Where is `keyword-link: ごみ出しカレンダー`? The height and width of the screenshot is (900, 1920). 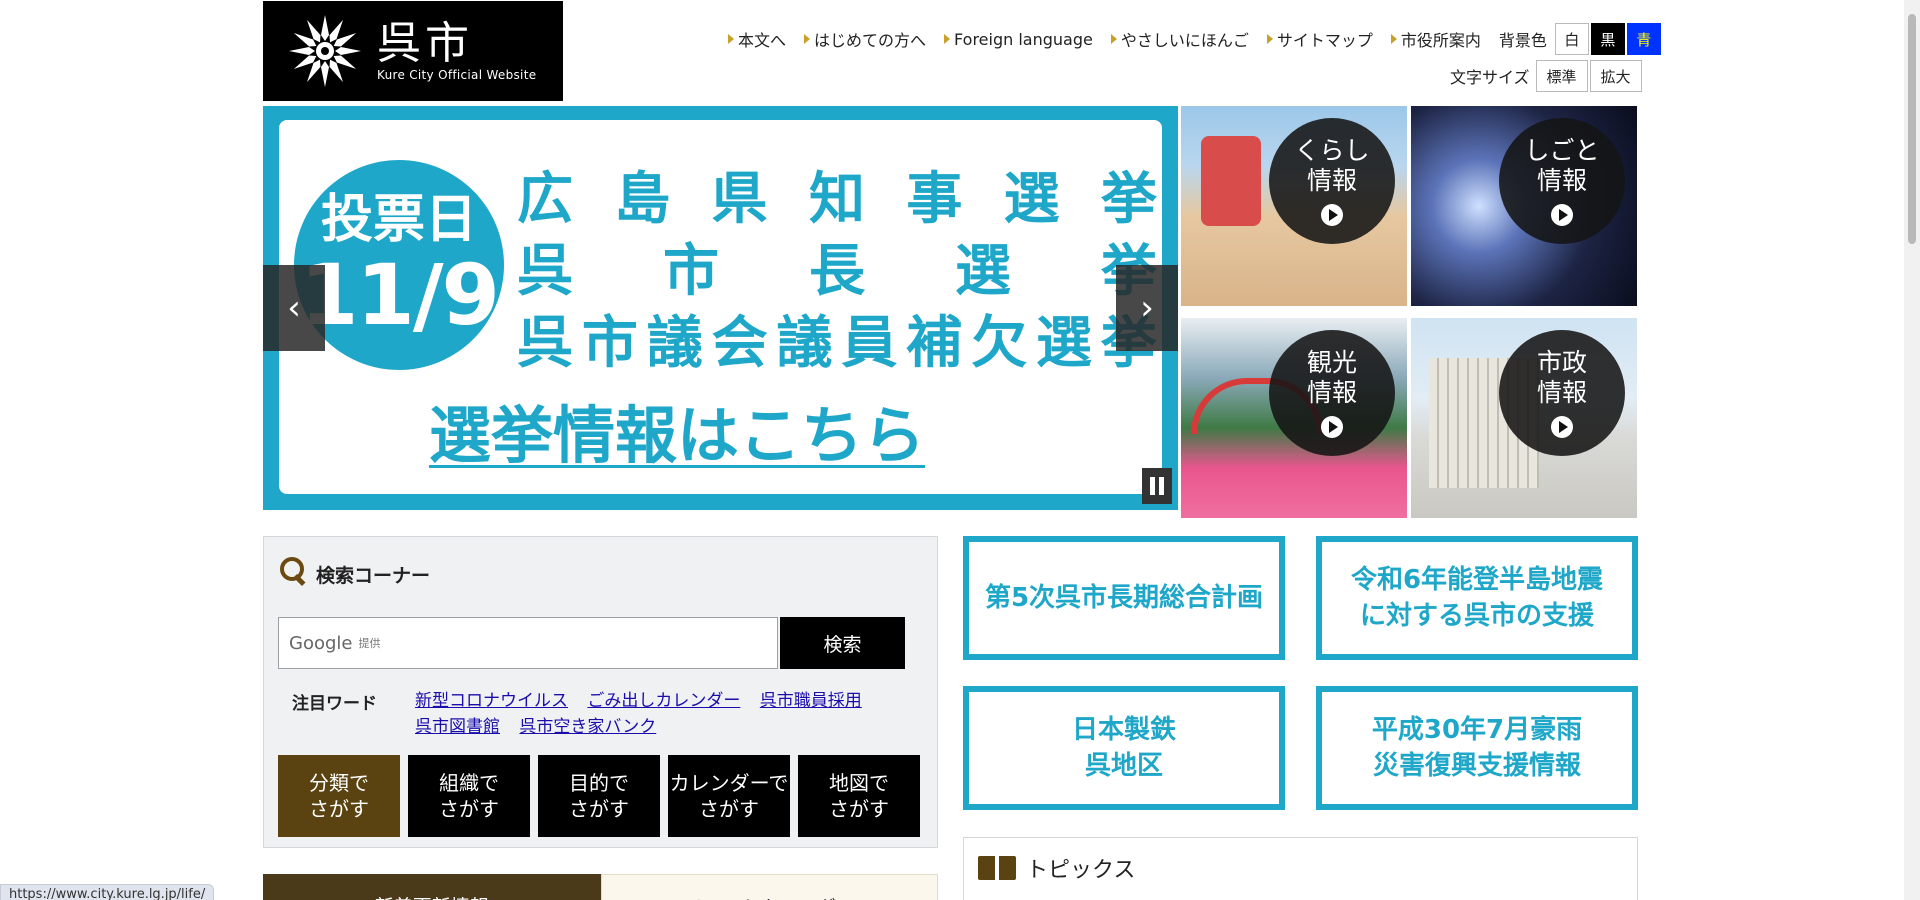 keyword-link: ごみ出しカレンダー is located at coordinates (663, 701).